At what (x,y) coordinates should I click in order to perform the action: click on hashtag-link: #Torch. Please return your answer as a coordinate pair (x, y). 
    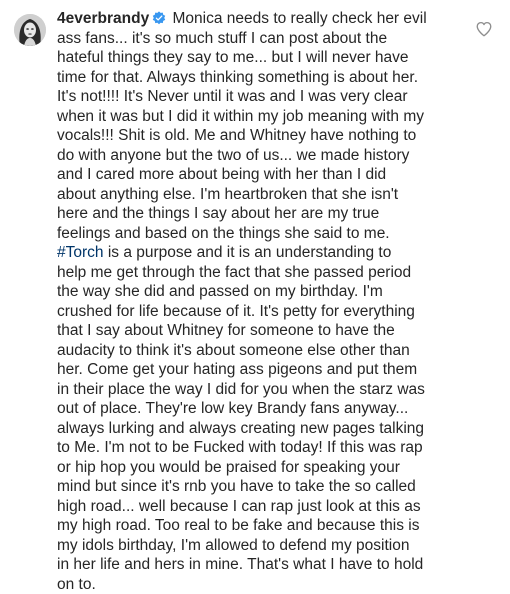
    Looking at the image, I should click on (80, 252).